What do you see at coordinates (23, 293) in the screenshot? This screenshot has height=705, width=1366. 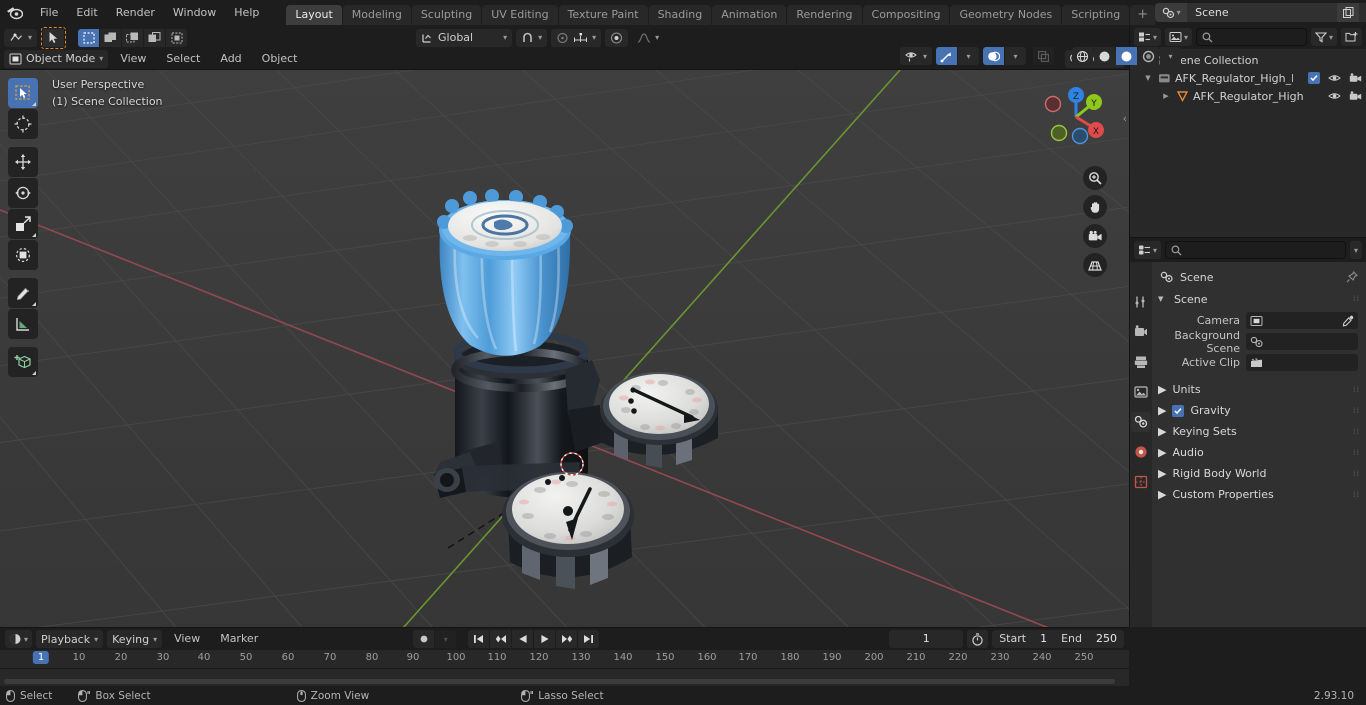 I see `annotate-icon` at bounding box center [23, 293].